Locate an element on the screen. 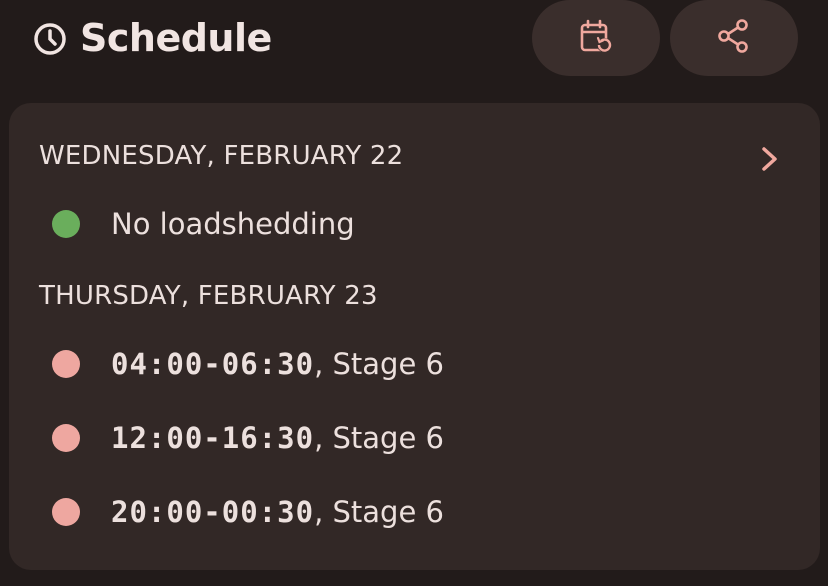 Image resolution: width=828 pixels, height=586 pixels. day-heading: WEDNESDAY, FEBRUARY 22 is located at coordinates (221, 156).